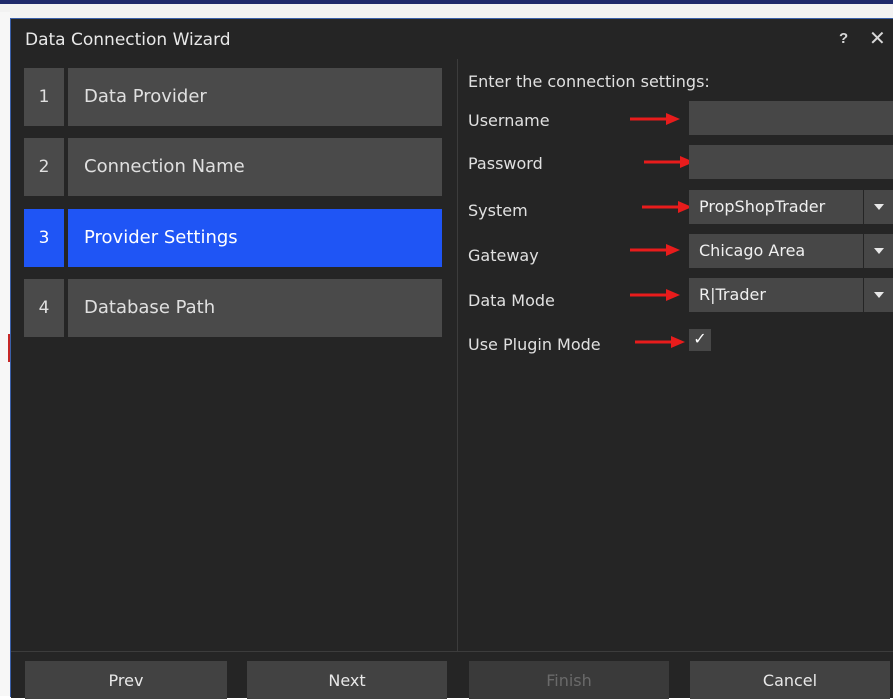 The image size is (893, 700). What do you see at coordinates (791, 118) in the screenshot?
I see `username-input` at bounding box center [791, 118].